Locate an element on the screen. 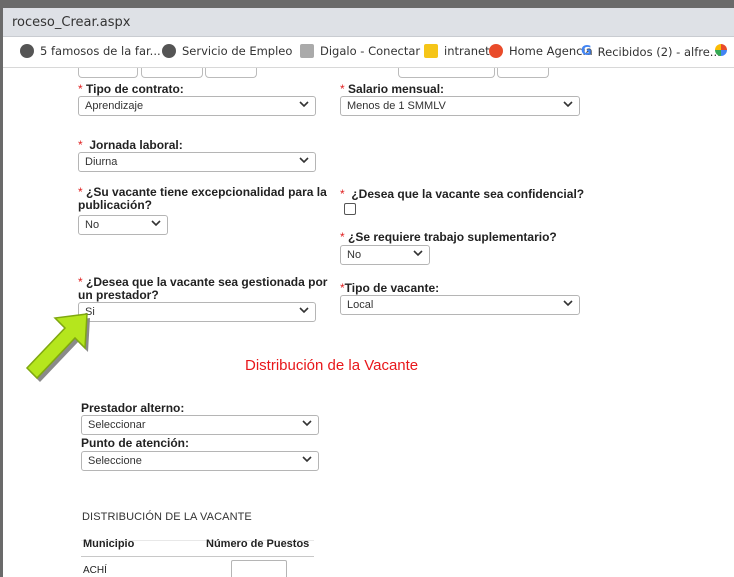 This screenshot has width=734, height=577. suplementario-select: No is located at coordinates (385, 255).